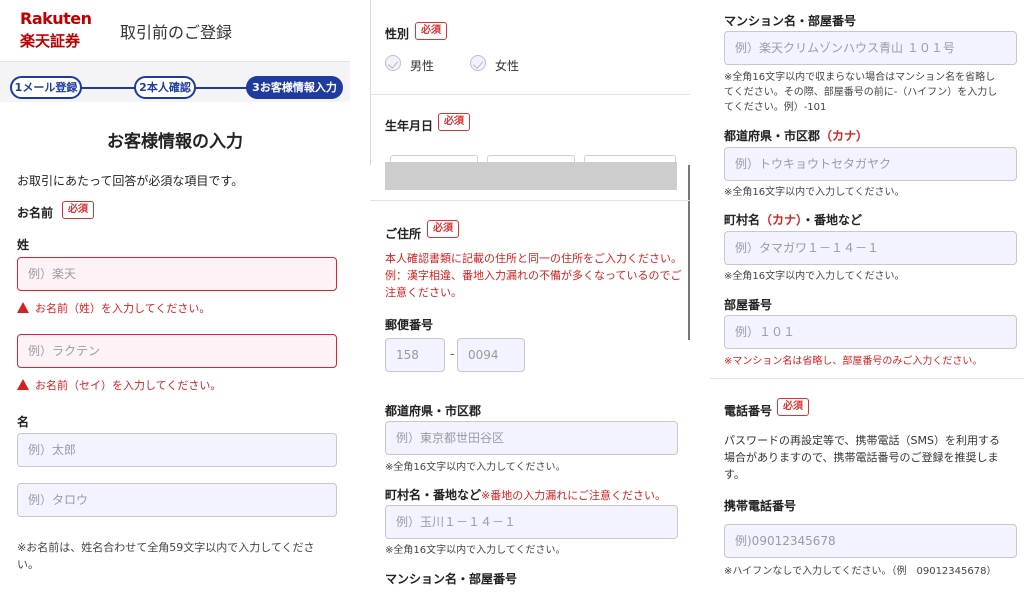  I want to click on progress-steps: 1メール登録 2本人確認 3お客様情報入力, so click(175, 82).